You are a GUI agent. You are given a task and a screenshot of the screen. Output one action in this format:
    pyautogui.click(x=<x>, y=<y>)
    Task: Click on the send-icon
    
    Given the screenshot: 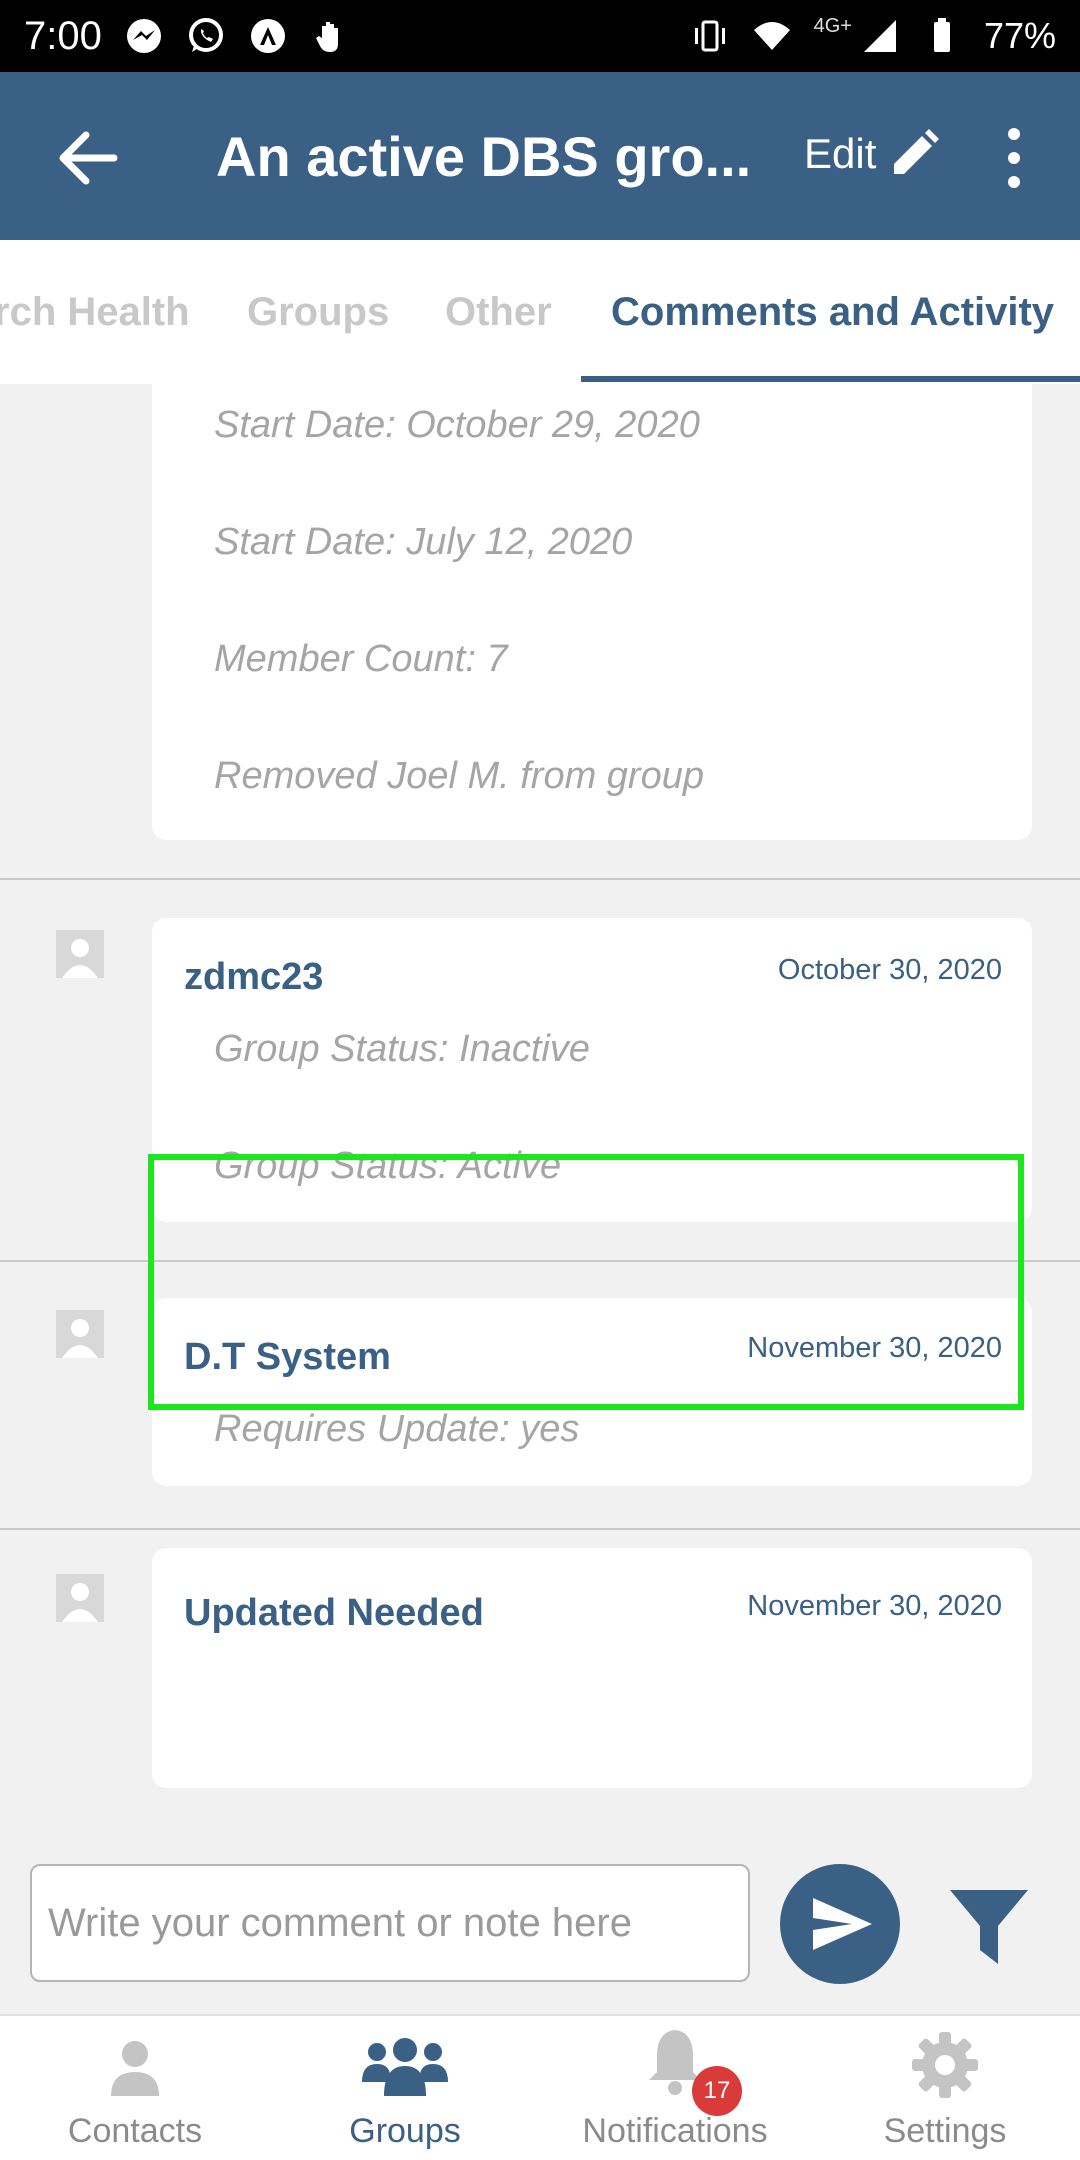 What is the action you would take?
    pyautogui.click(x=842, y=1924)
    